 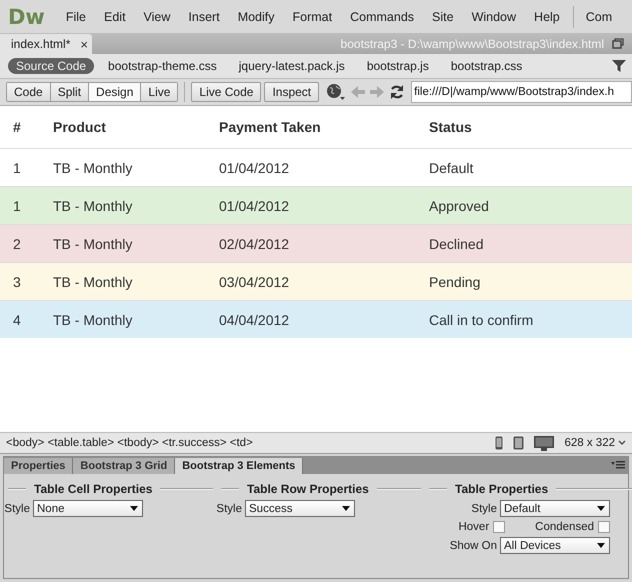 I want to click on panel-tab: Bootstrap 3 Grid, so click(x=124, y=466).